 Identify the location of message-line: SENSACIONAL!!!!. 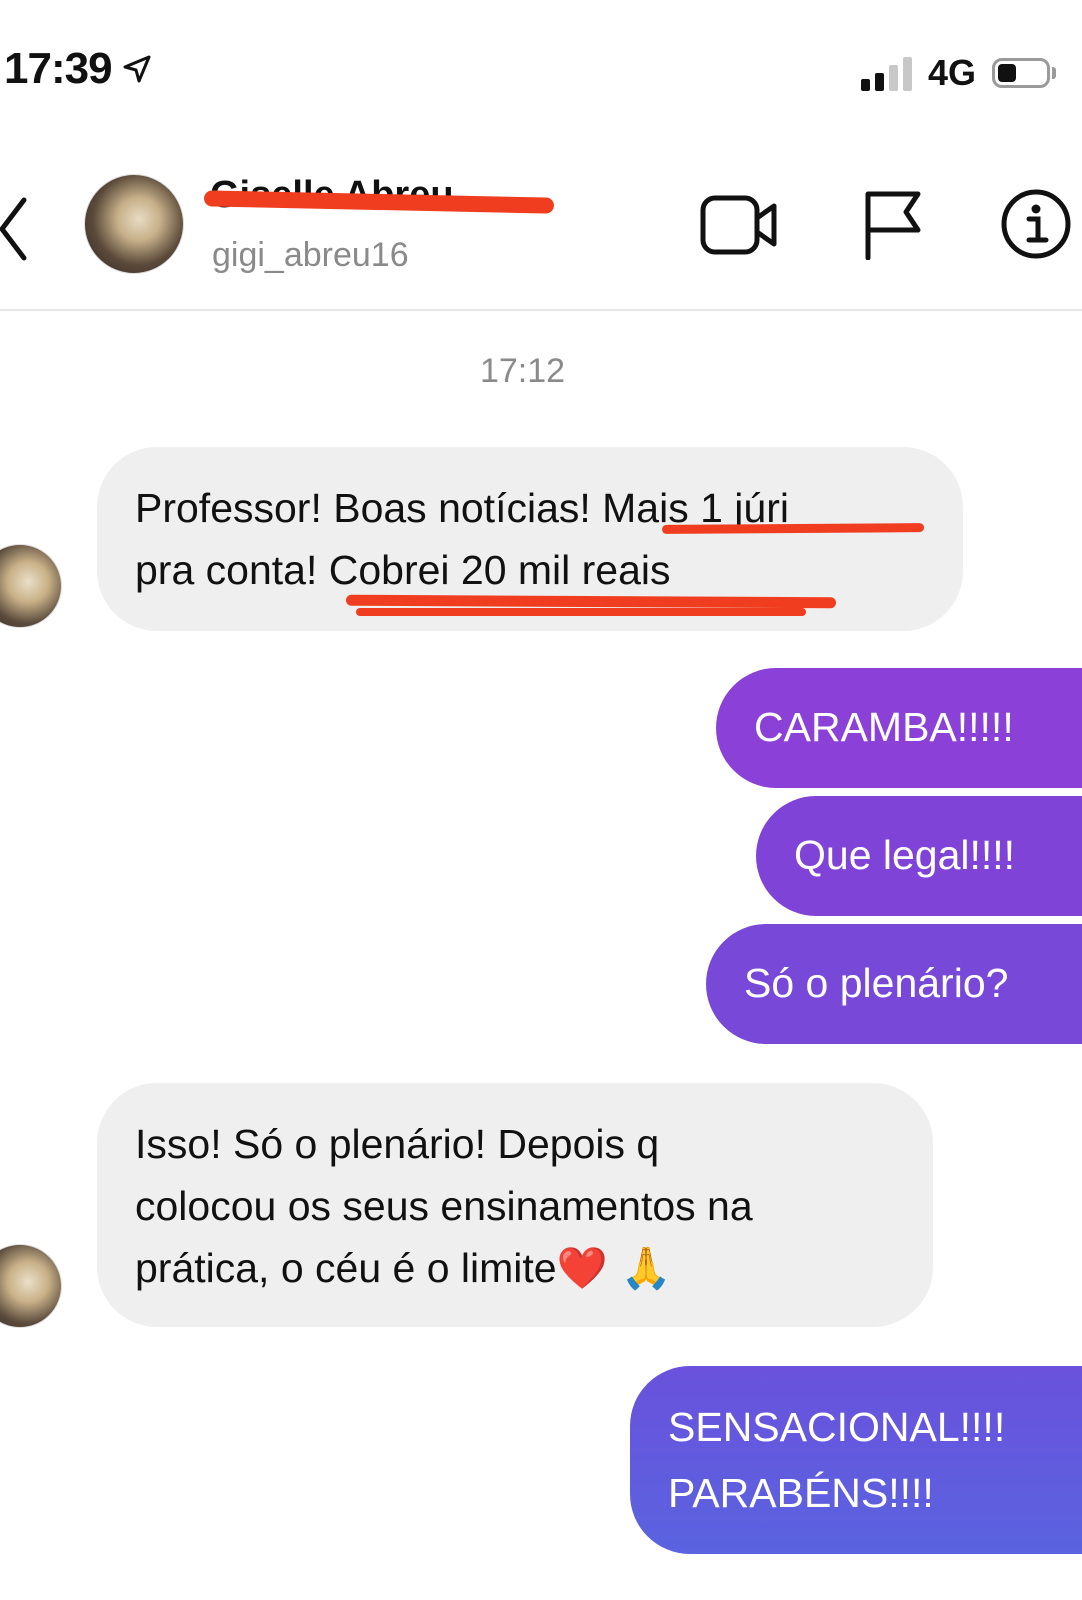
(837, 1427).